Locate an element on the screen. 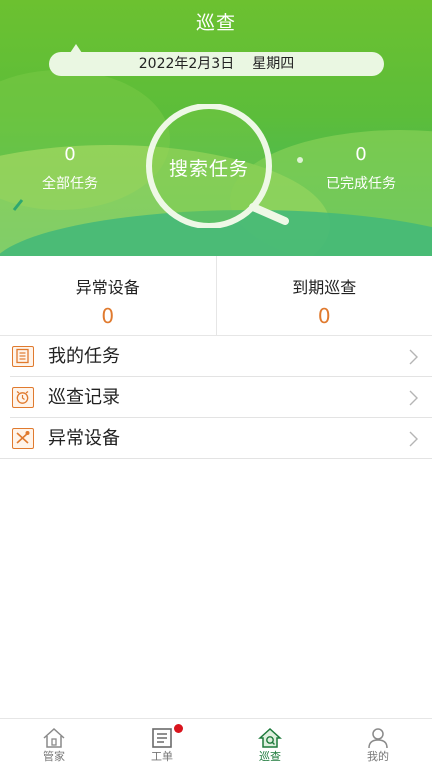 Image resolution: width=432 pixels, height=768 pixels. tab-label: 管家 is located at coordinates (54, 756).